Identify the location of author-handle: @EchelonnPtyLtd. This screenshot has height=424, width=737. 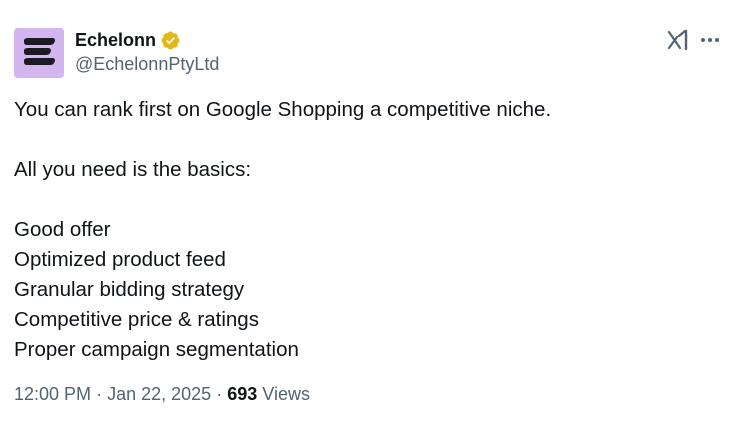
(147, 64).